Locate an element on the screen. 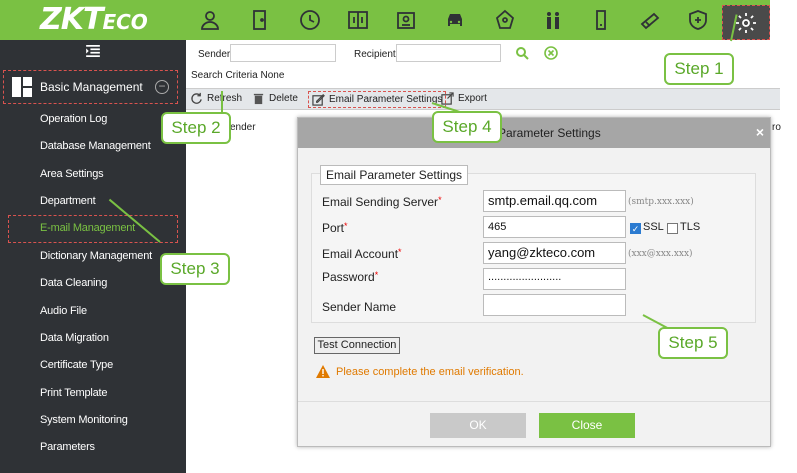  pass-icon is located at coordinates (650, 20).